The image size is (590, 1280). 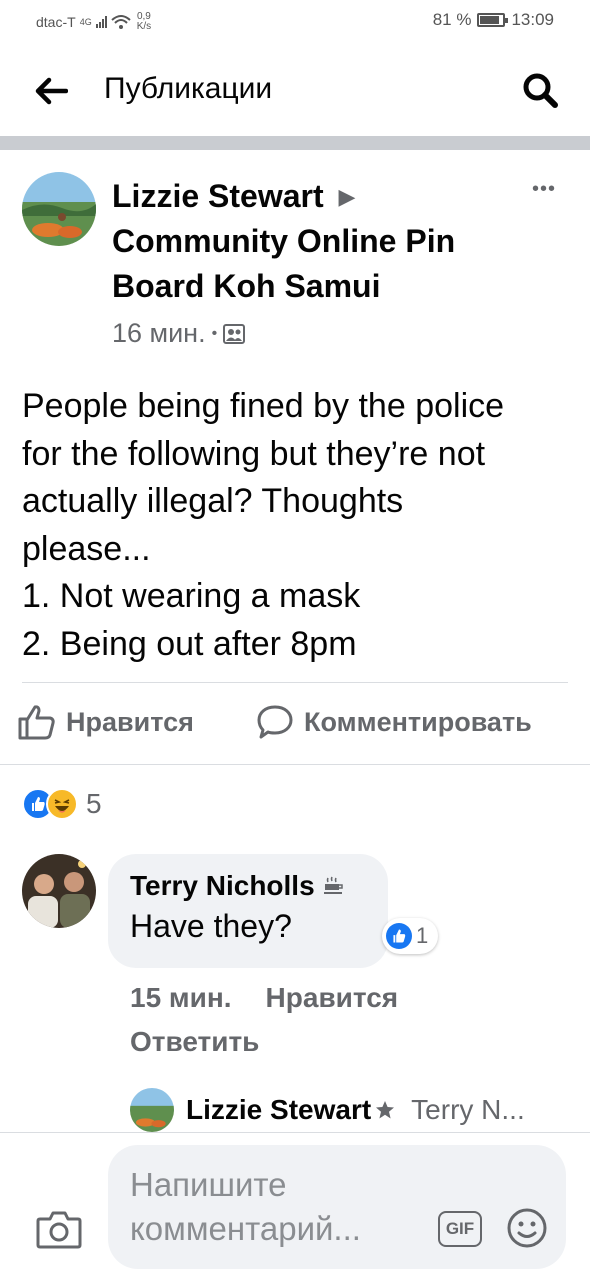 I want to click on page-title: Публикации, so click(x=188, y=88).